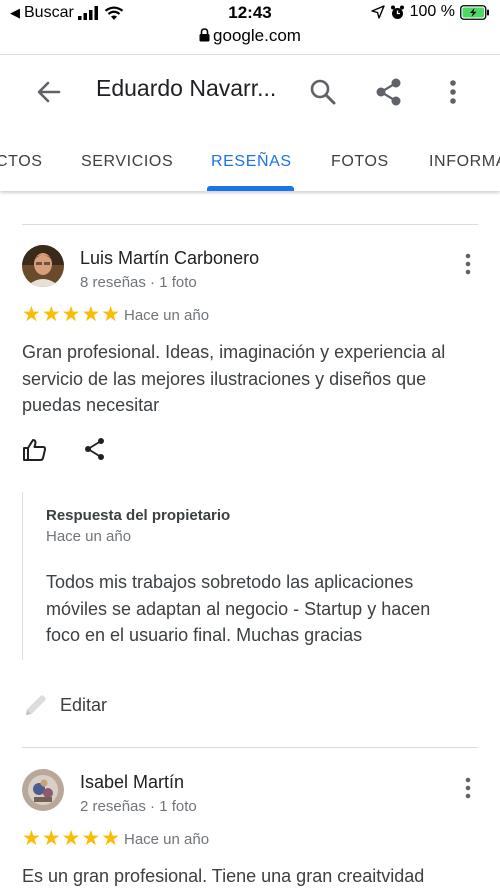  Describe the element at coordinates (21, 162) in the screenshot. I see `tab-productos: CTOS` at that location.